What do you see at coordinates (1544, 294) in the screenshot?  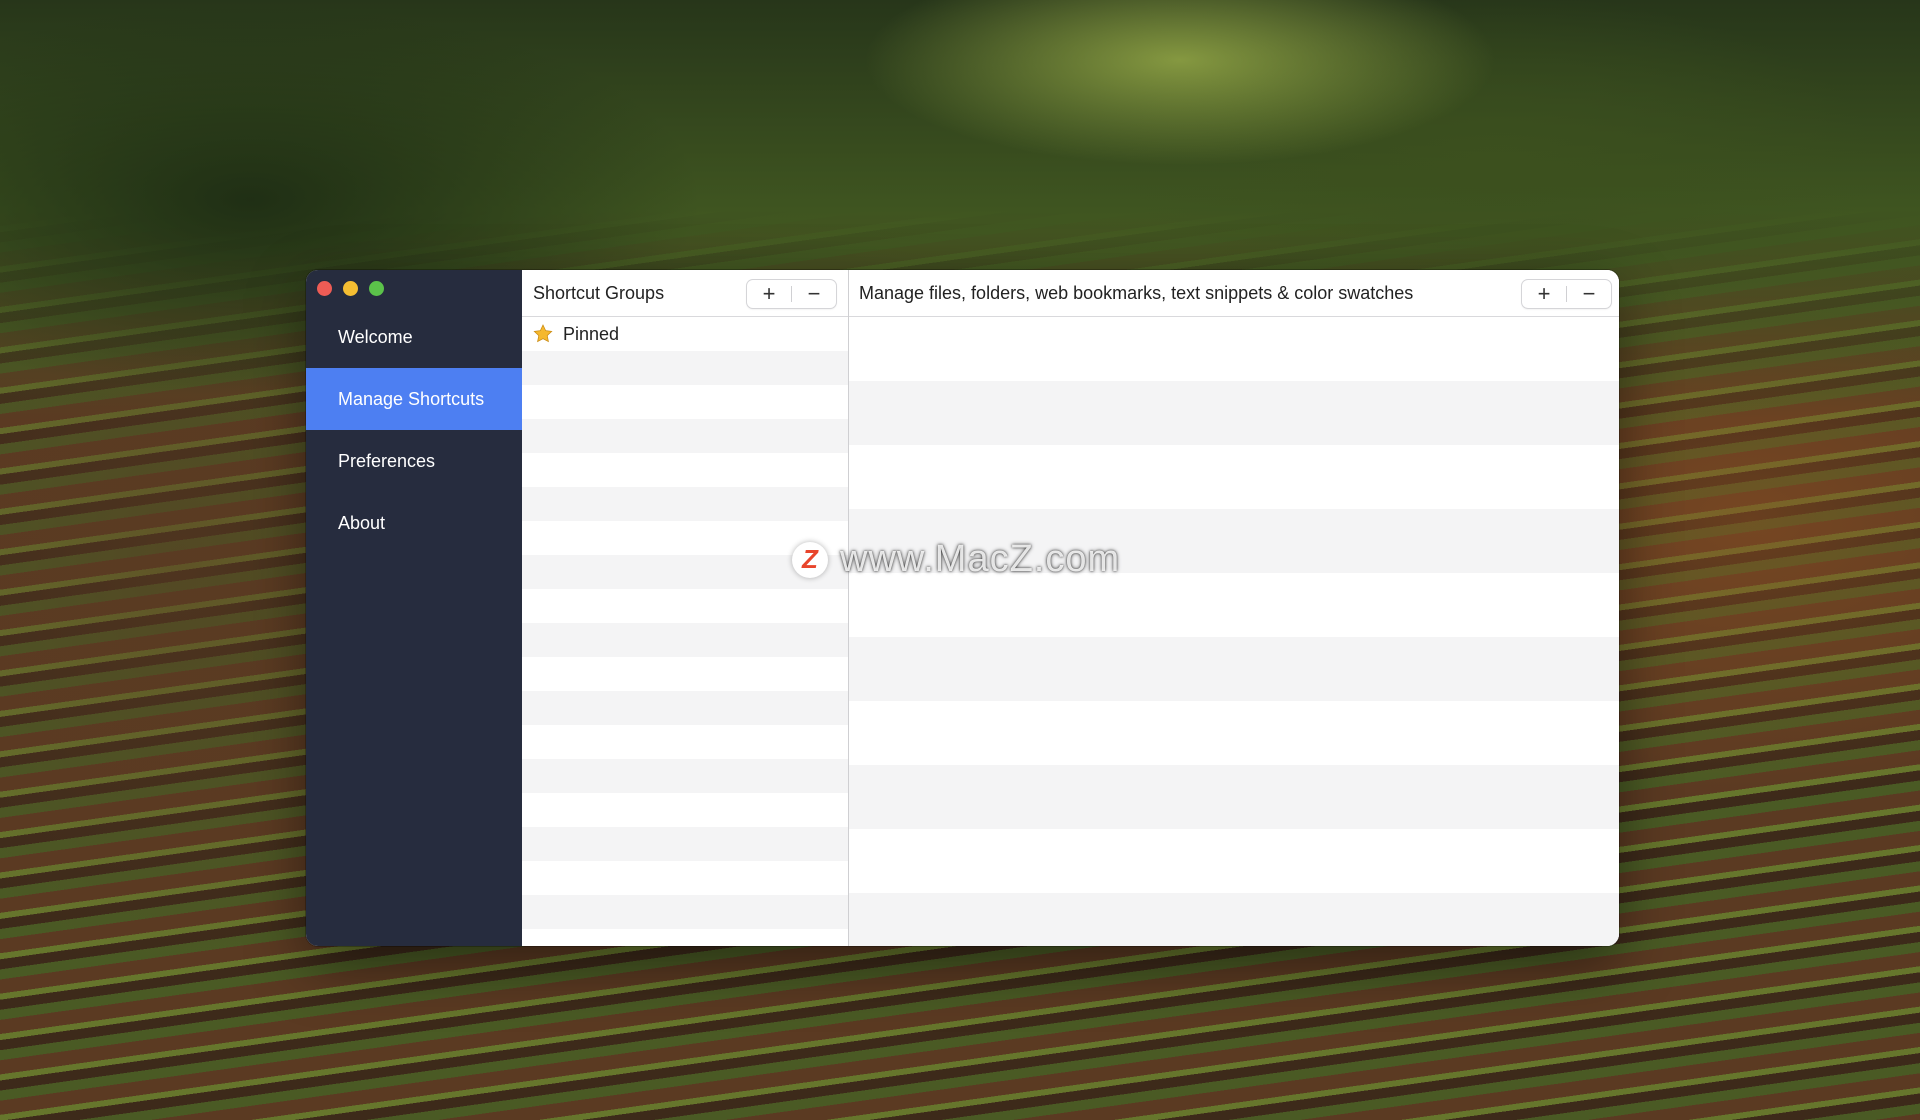 I see `add-shortcut-button: +` at bounding box center [1544, 294].